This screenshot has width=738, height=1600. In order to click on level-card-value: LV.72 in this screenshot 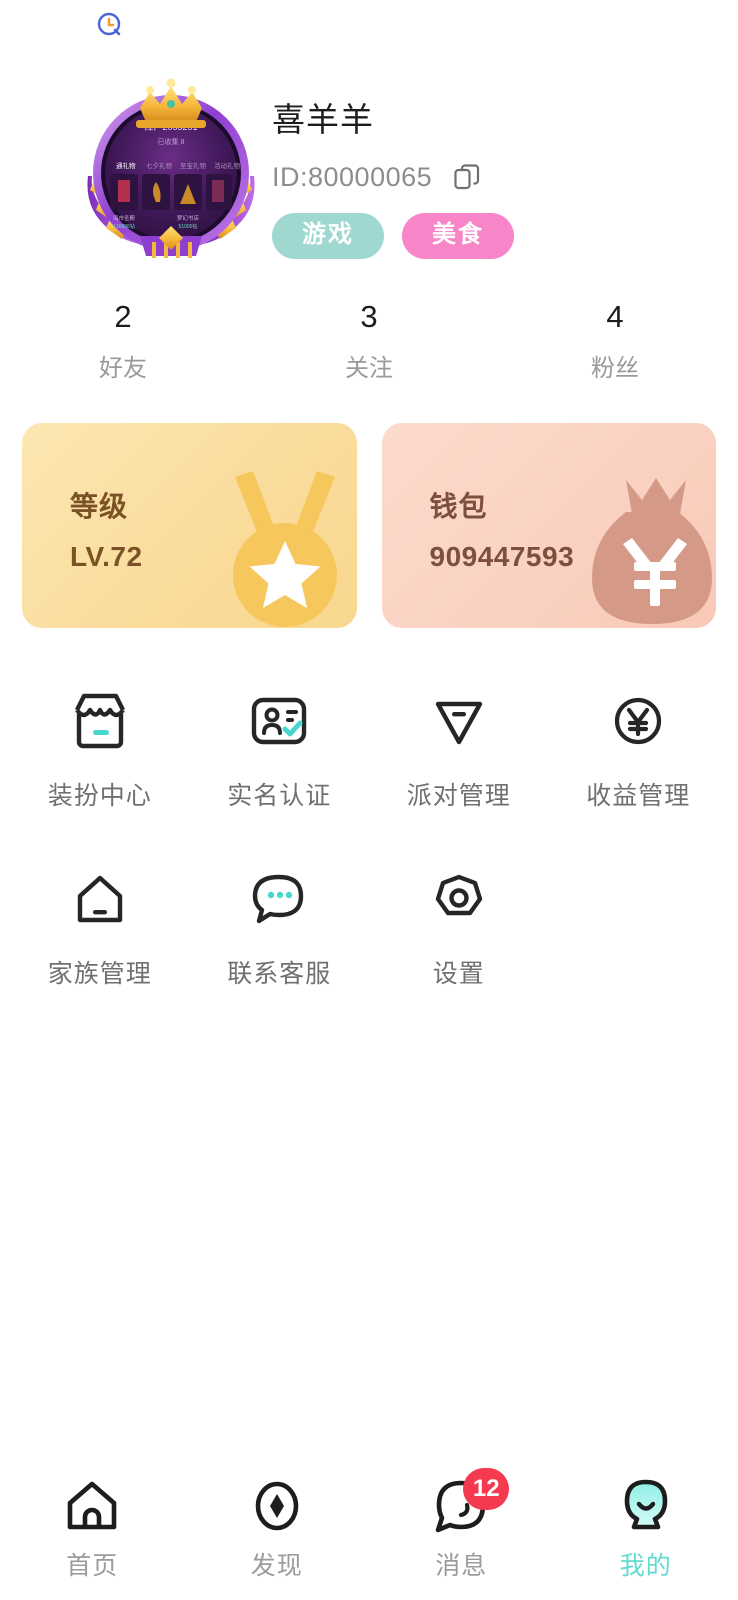, I will do `click(106, 556)`.